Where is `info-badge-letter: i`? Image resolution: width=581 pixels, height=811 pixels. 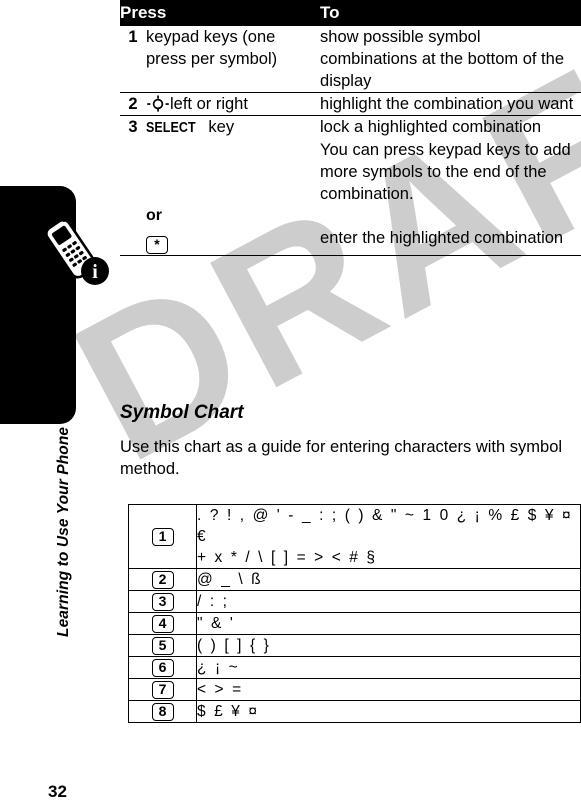 info-badge-letter: i is located at coordinates (95, 272).